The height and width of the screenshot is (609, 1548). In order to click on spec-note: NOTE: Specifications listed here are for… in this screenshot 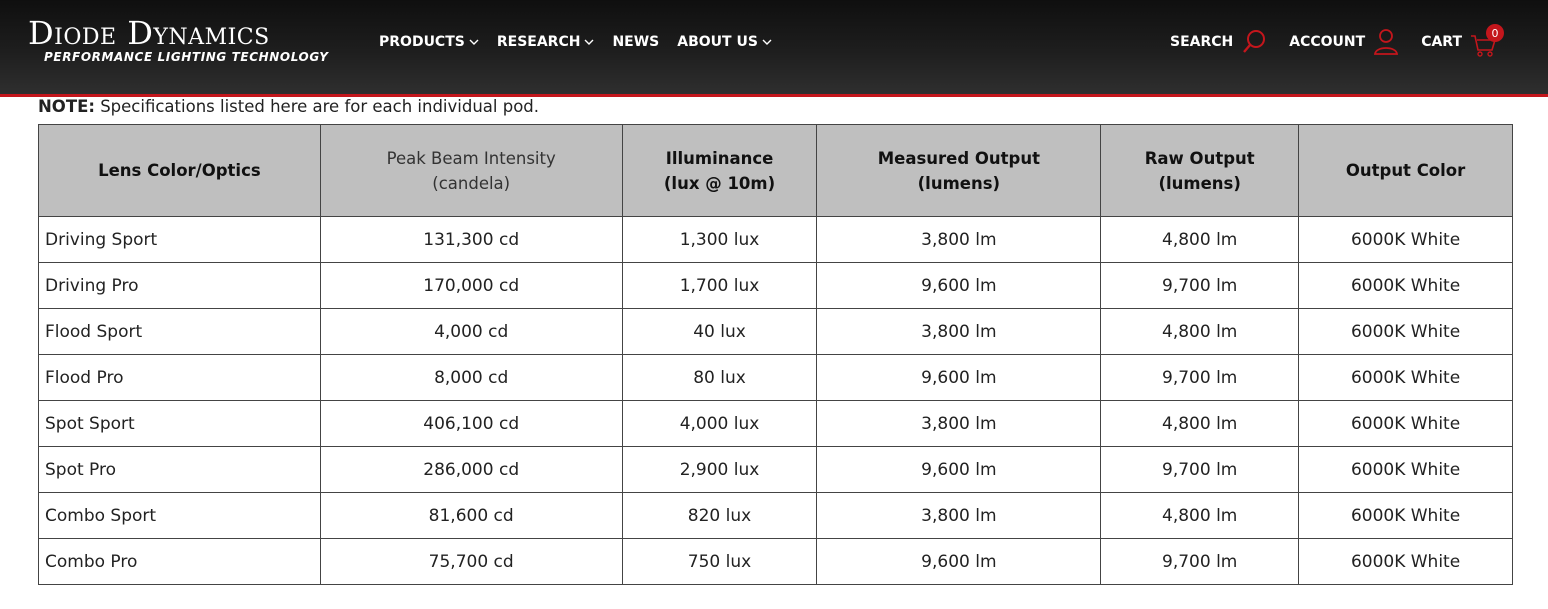, I will do `click(288, 106)`.